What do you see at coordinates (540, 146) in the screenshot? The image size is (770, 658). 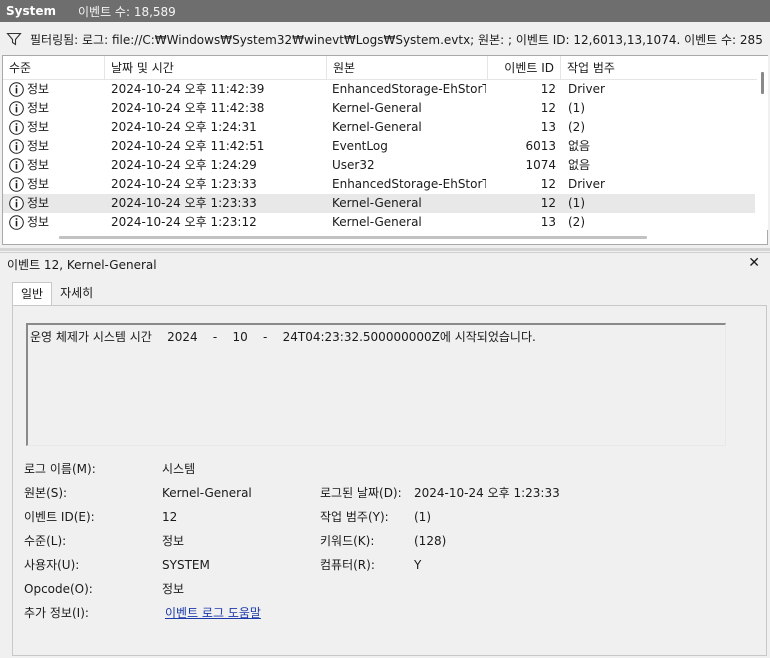 I see `row-event-id: 6013` at bounding box center [540, 146].